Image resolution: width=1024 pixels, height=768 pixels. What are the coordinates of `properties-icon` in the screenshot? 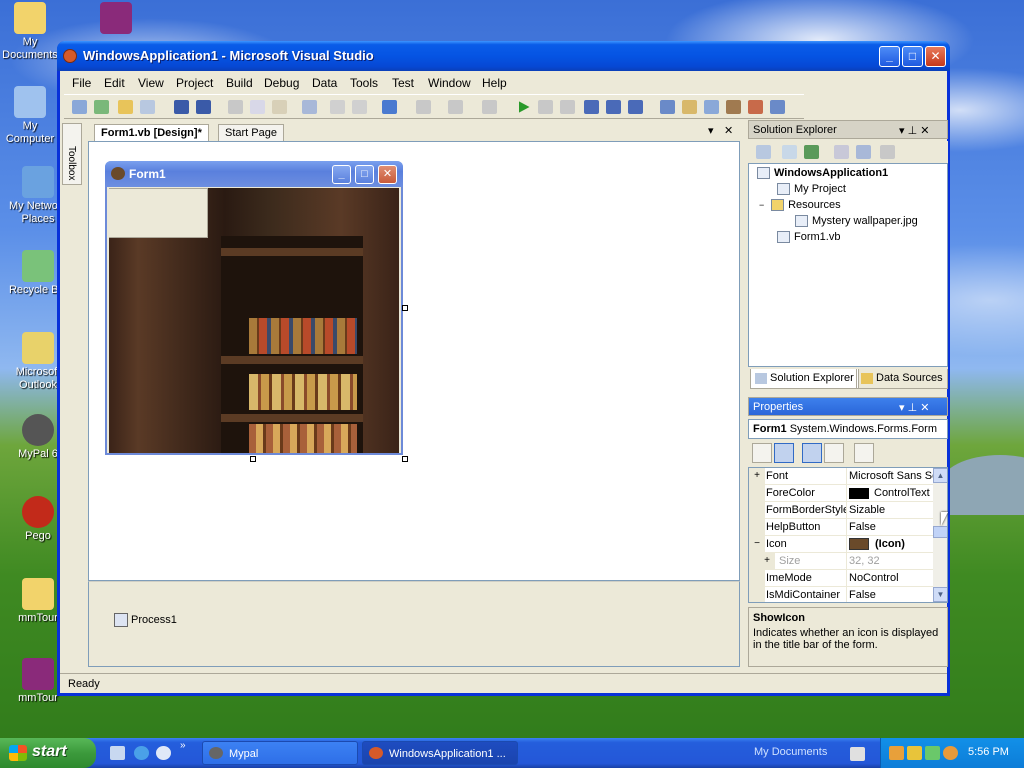 It's located at (763, 152).